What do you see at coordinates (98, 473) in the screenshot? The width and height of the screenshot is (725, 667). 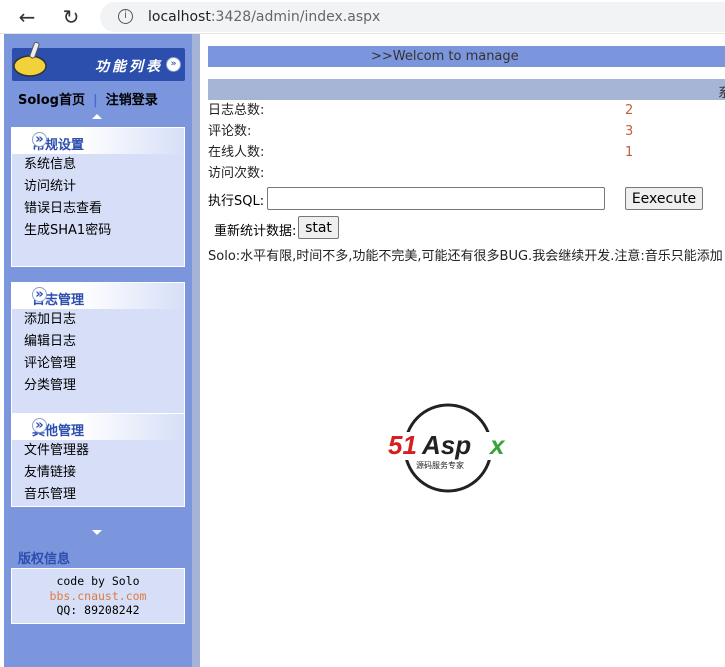 I see `menu-item-links: 友情链接` at bounding box center [98, 473].